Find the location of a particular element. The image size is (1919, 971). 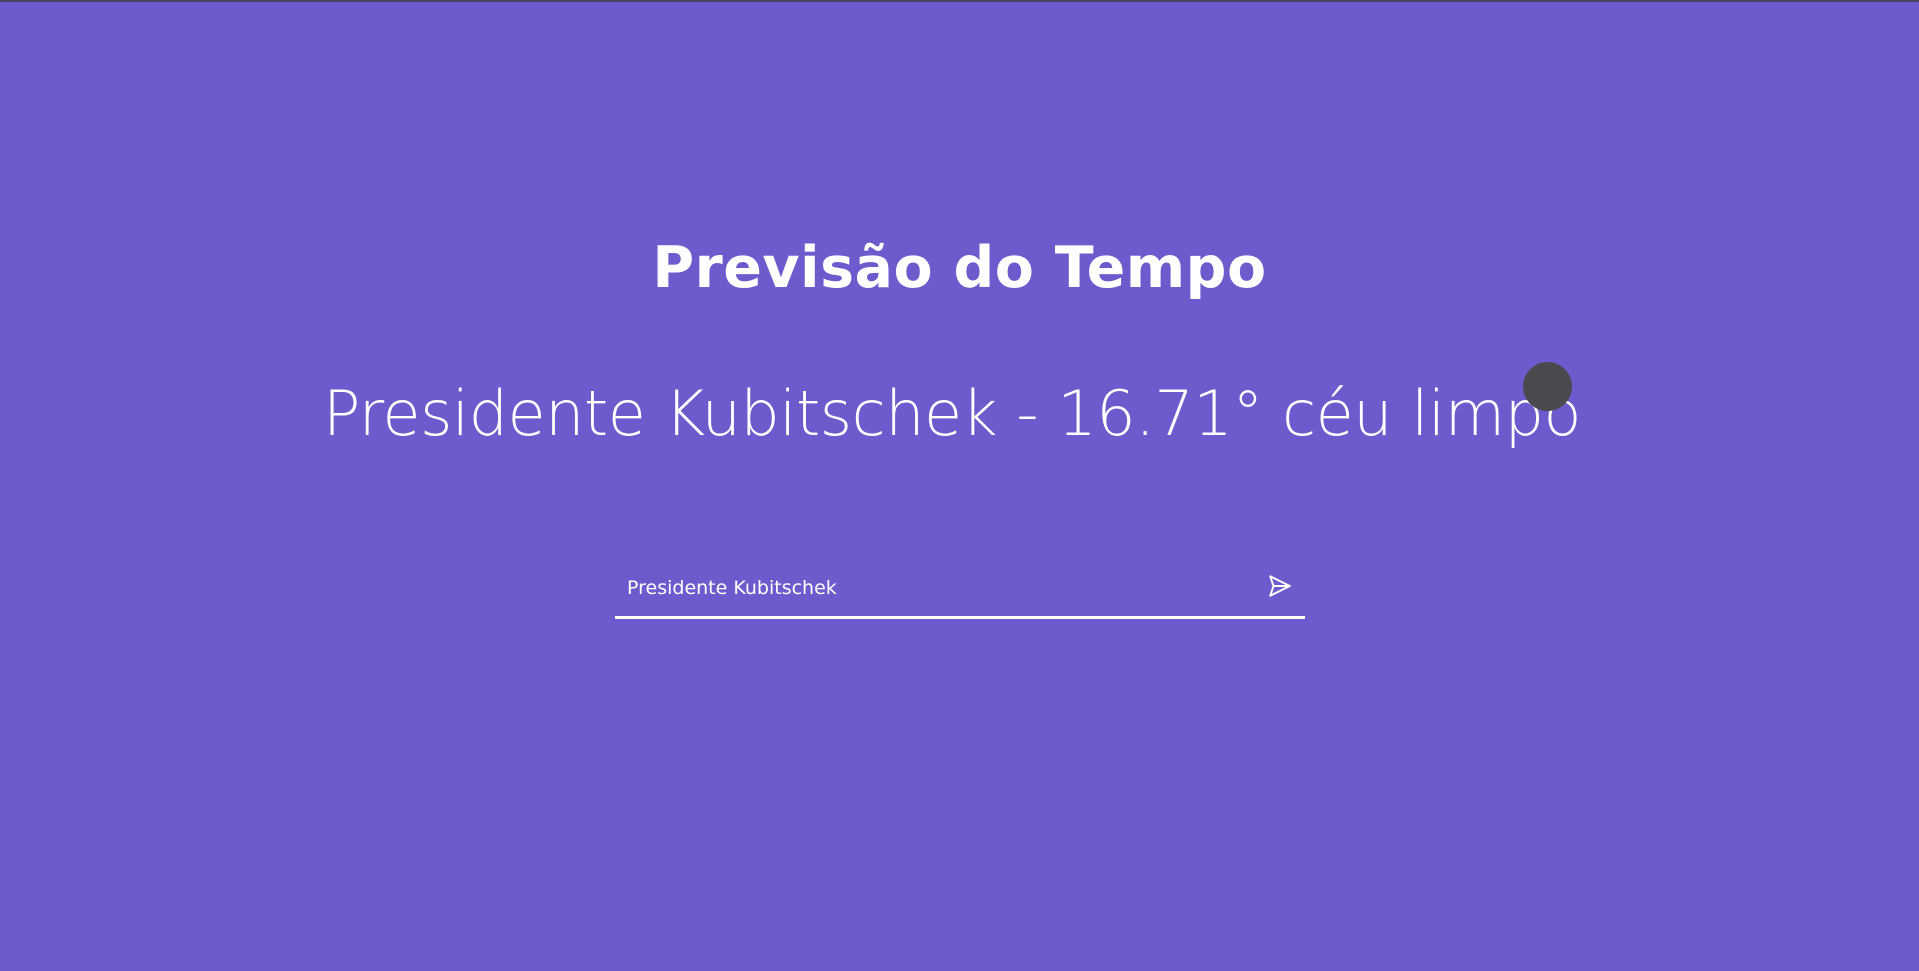

search-submit-button is located at coordinates (1280, 586).